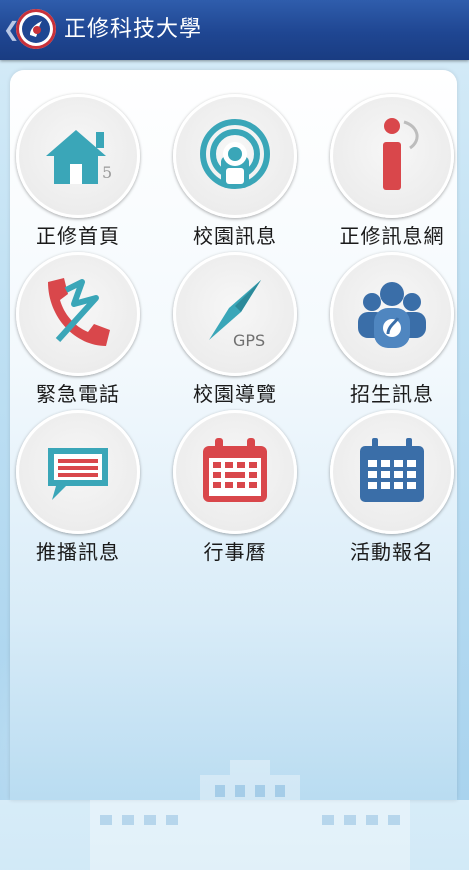 The height and width of the screenshot is (870, 469). I want to click on menu-label: 行事曆, so click(235, 552).